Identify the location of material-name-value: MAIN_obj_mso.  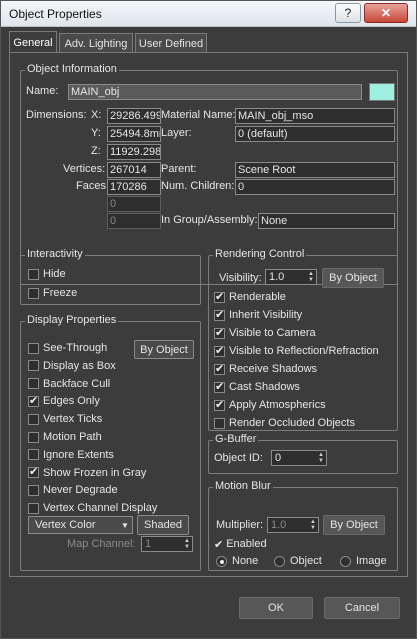
(315, 116).